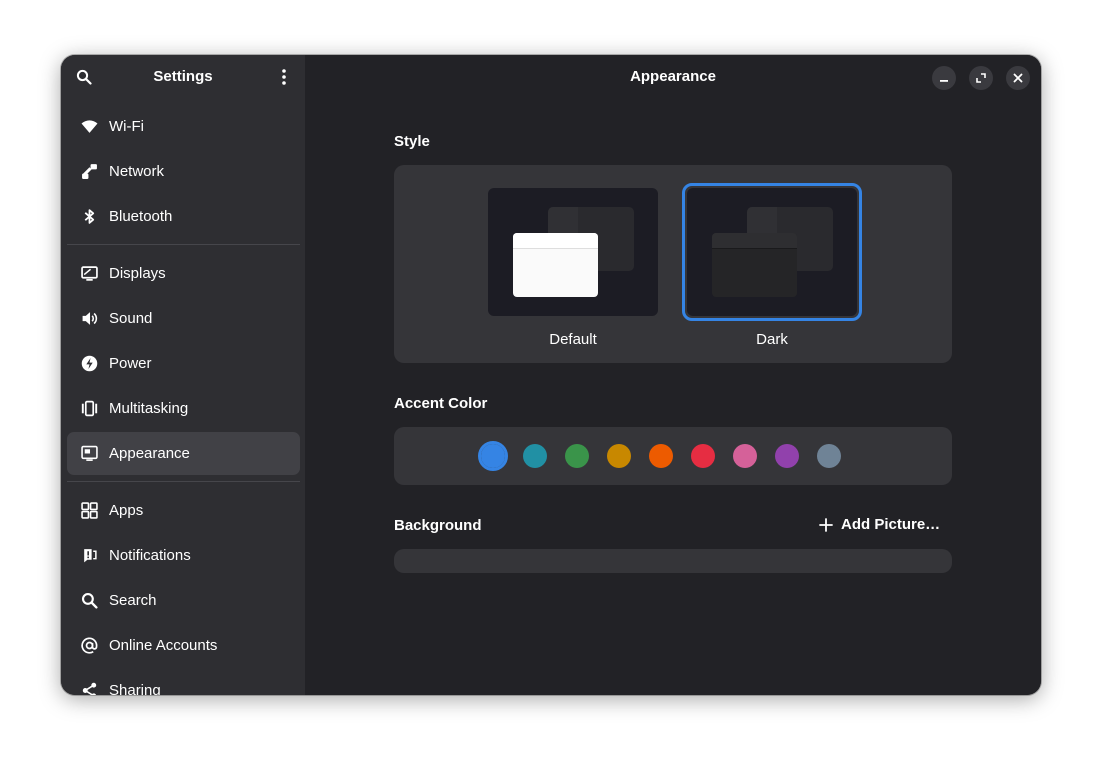 The height and width of the screenshot is (762, 1102). What do you see at coordinates (183, 510) in the screenshot?
I see `sidebar-item-apps: Apps` at bounding box center [183, 510].